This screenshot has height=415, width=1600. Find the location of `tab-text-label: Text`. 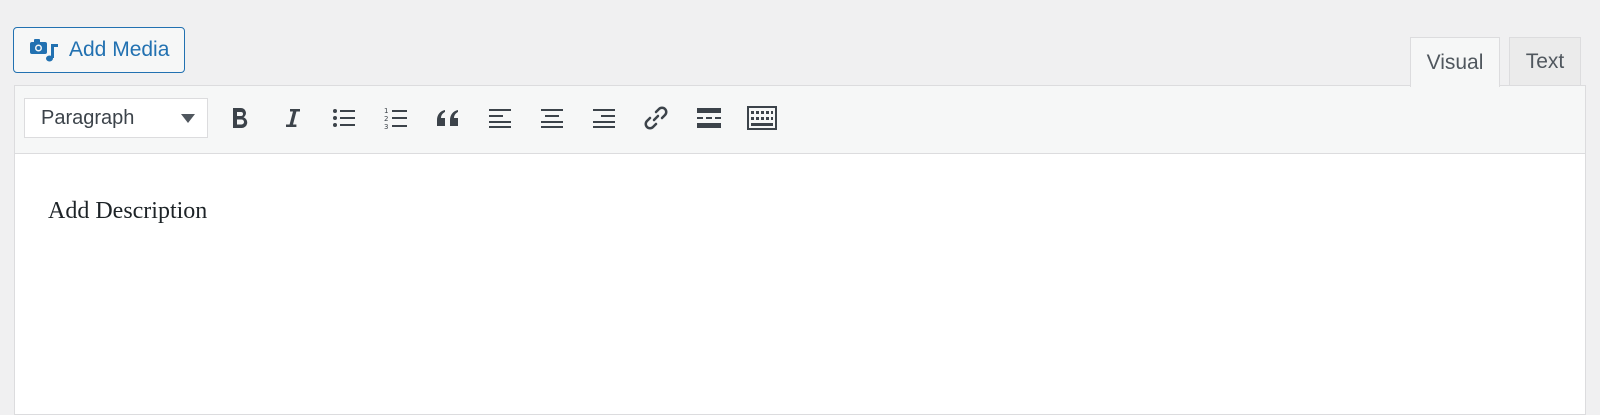

tab-text-label: Text is located at coordinates (1545, 61).